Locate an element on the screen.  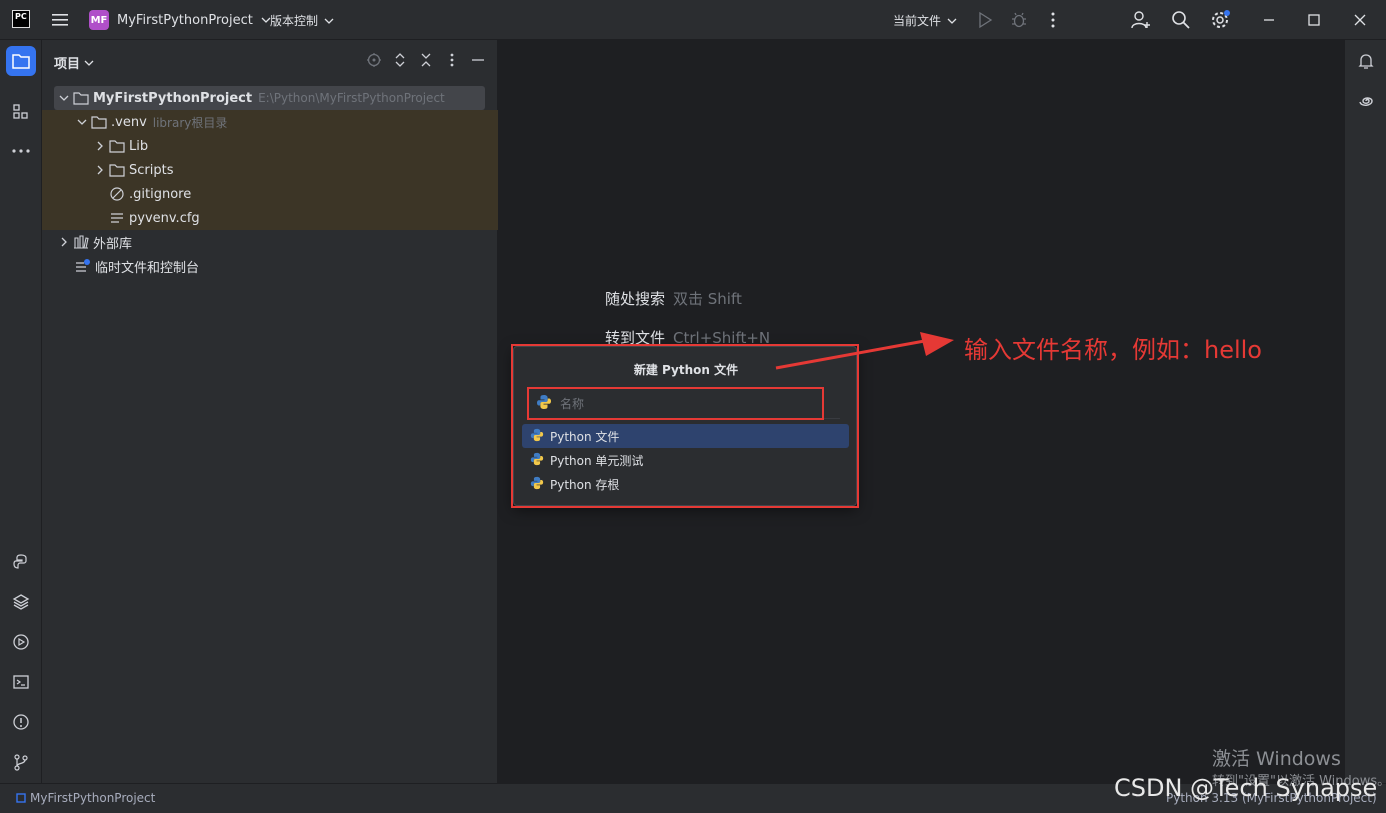
project-panel-tools is located at coordinates (426, 60).